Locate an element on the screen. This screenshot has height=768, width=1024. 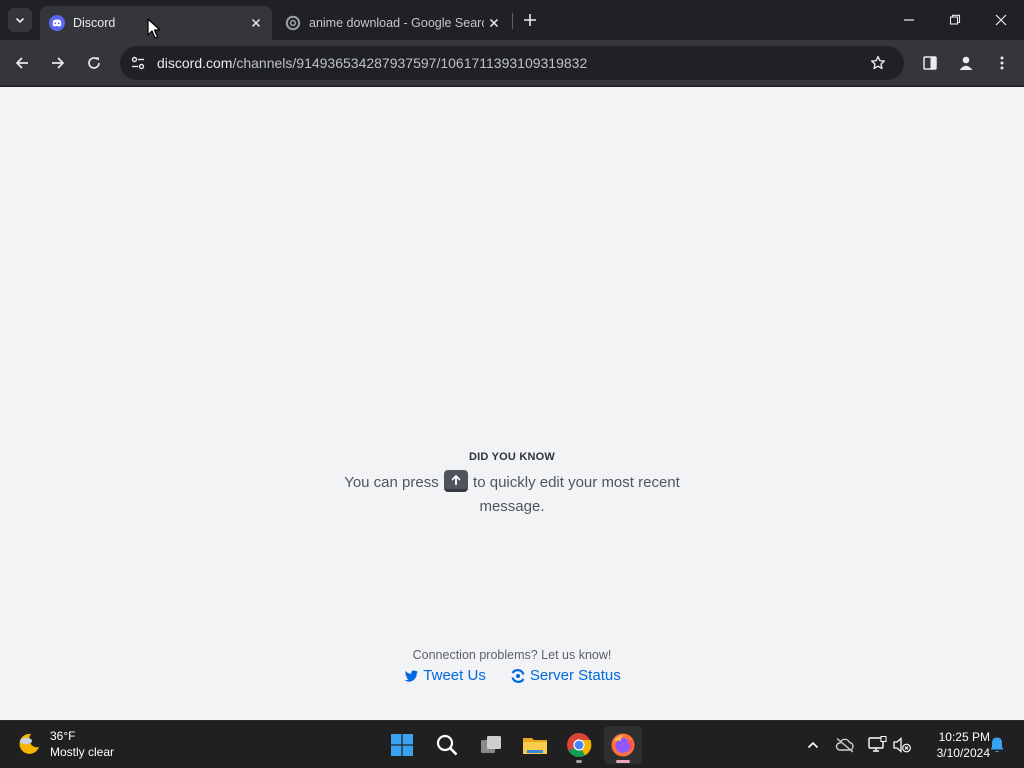
cloud-off-icon is located at coordinates (844, 745).